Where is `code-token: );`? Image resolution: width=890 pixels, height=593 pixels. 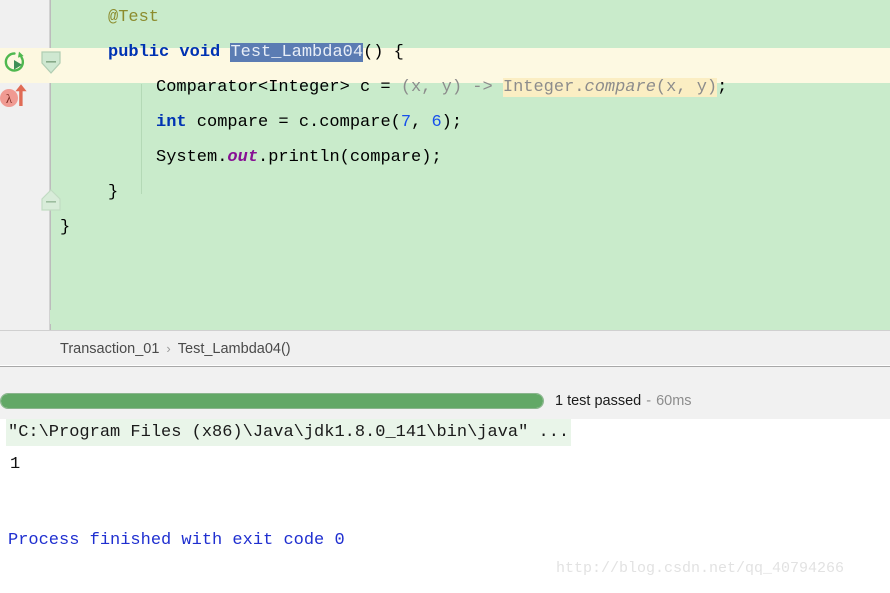
code-token: ); is located at coordinates (452, 122).